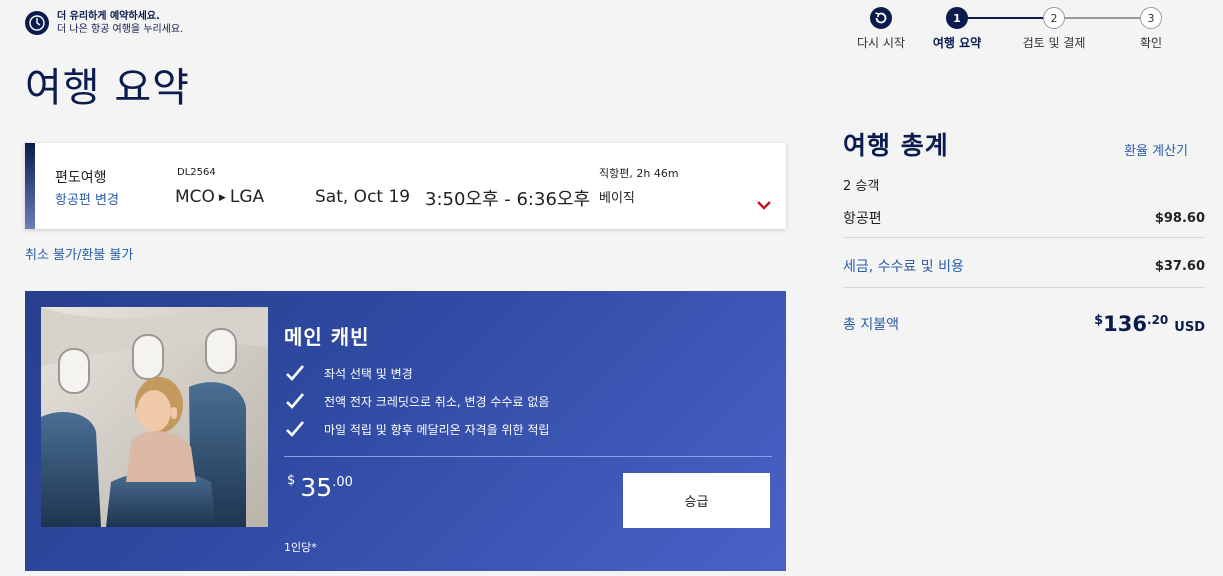  What do you see at coordinates (81, 178) in the screenshot?
I see `trip-type: 편도여행` at bounding box center [81, 178].